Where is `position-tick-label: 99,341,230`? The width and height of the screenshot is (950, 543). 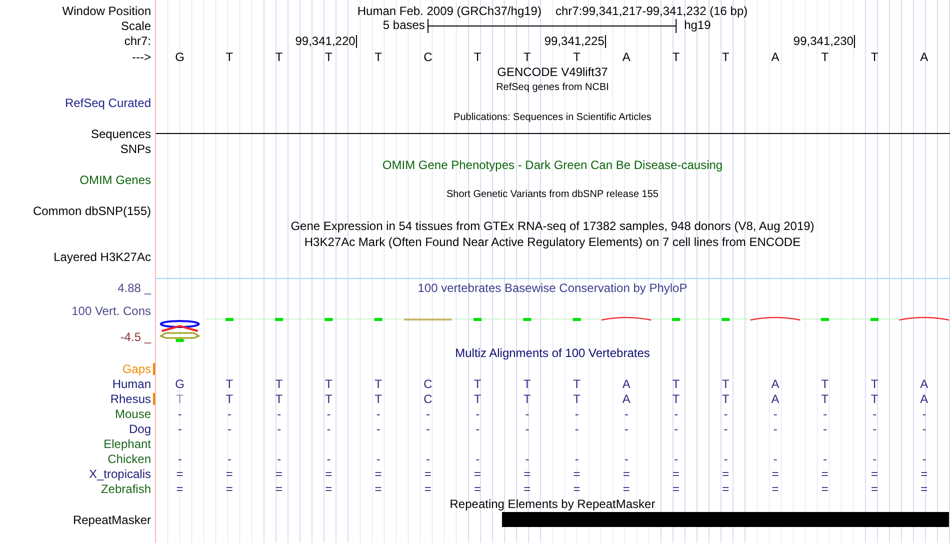 position-tick-label: 99,341,230 is located at coordinates (824, 41).